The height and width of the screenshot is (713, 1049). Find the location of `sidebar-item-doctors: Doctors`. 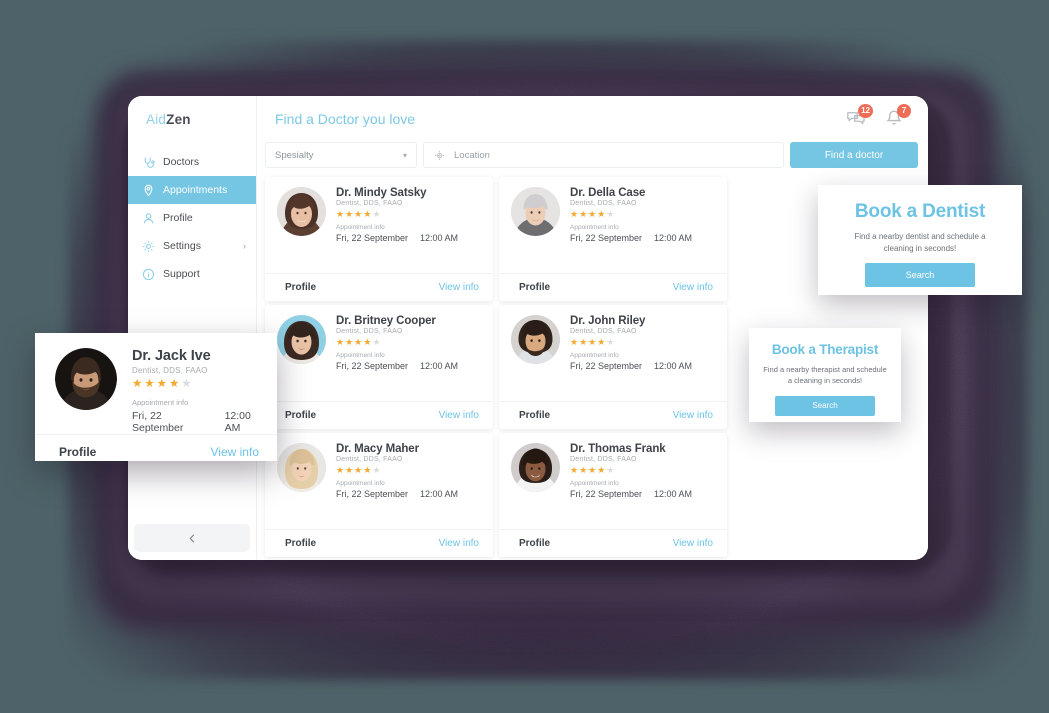

sidebar-item-doctors: Doctors is located at coordinates (192, 162).